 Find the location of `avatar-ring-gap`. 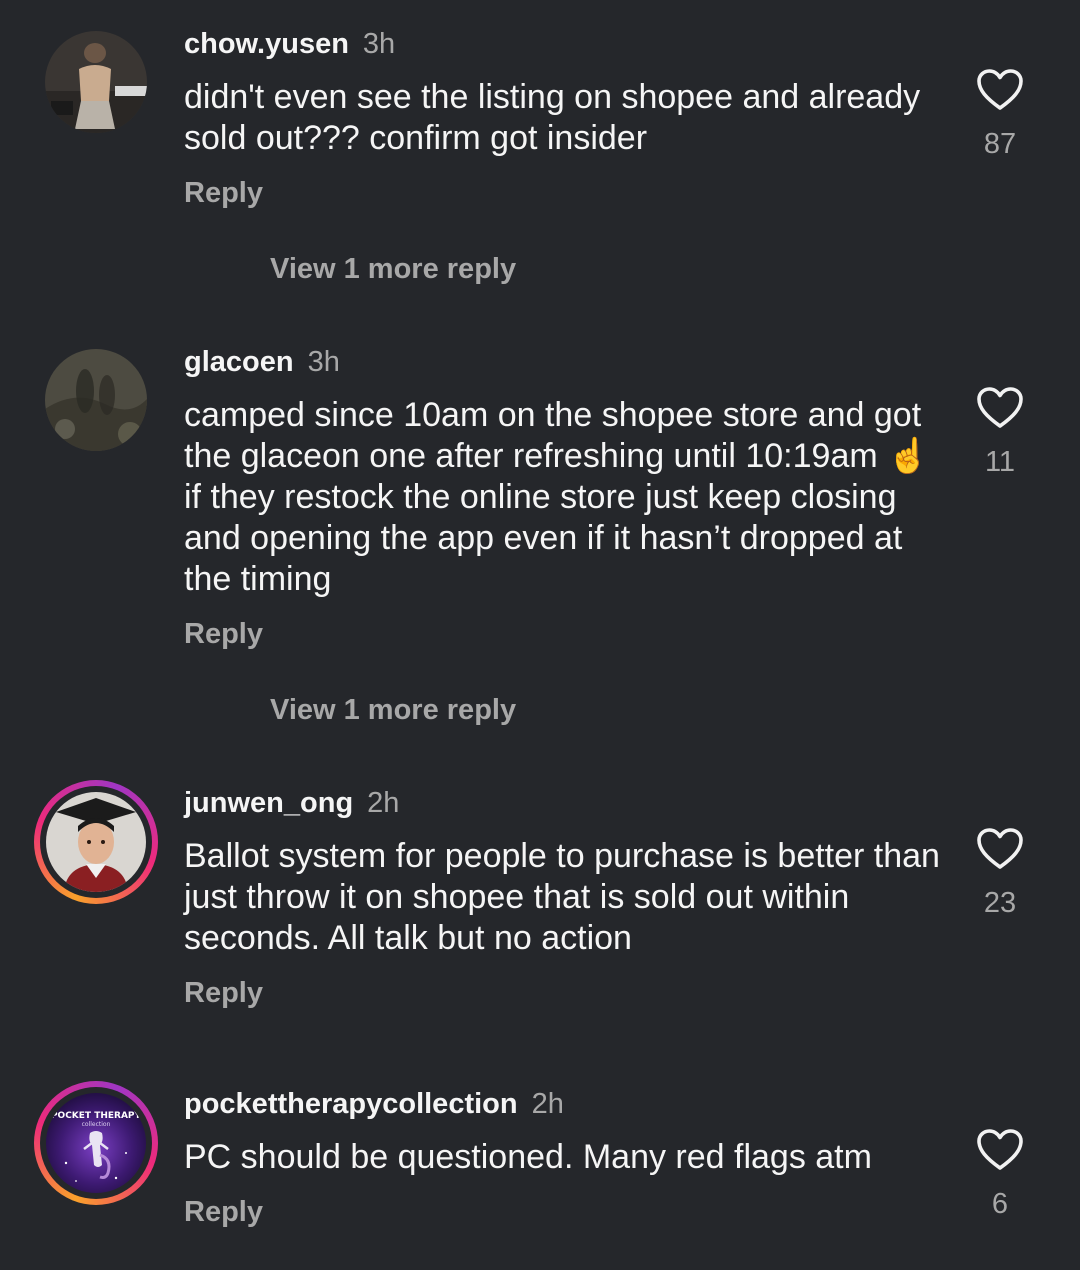

avatar-ring-gap is located at coordinates (96, 842).